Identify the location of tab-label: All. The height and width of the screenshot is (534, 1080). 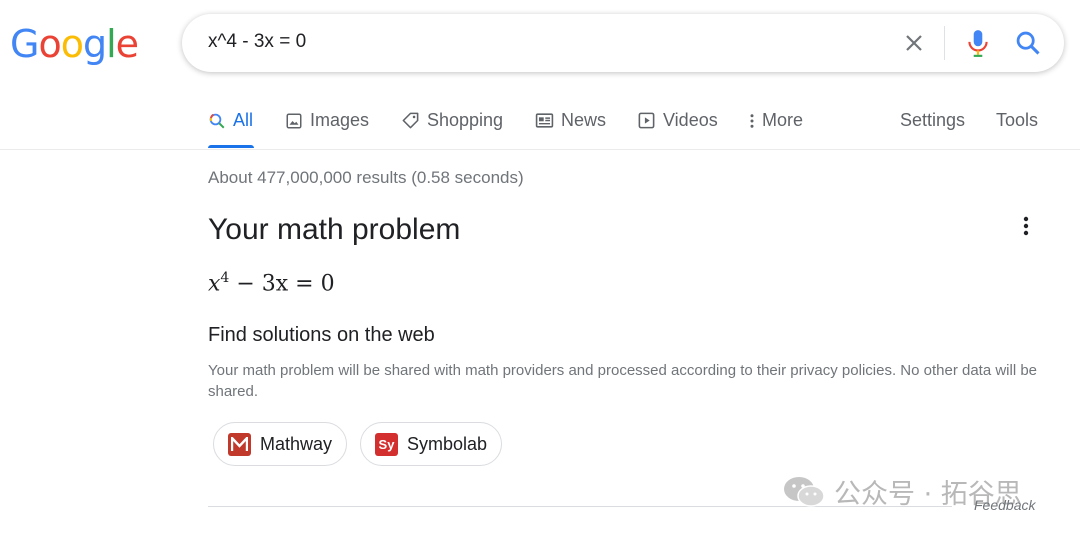
(243, 120).